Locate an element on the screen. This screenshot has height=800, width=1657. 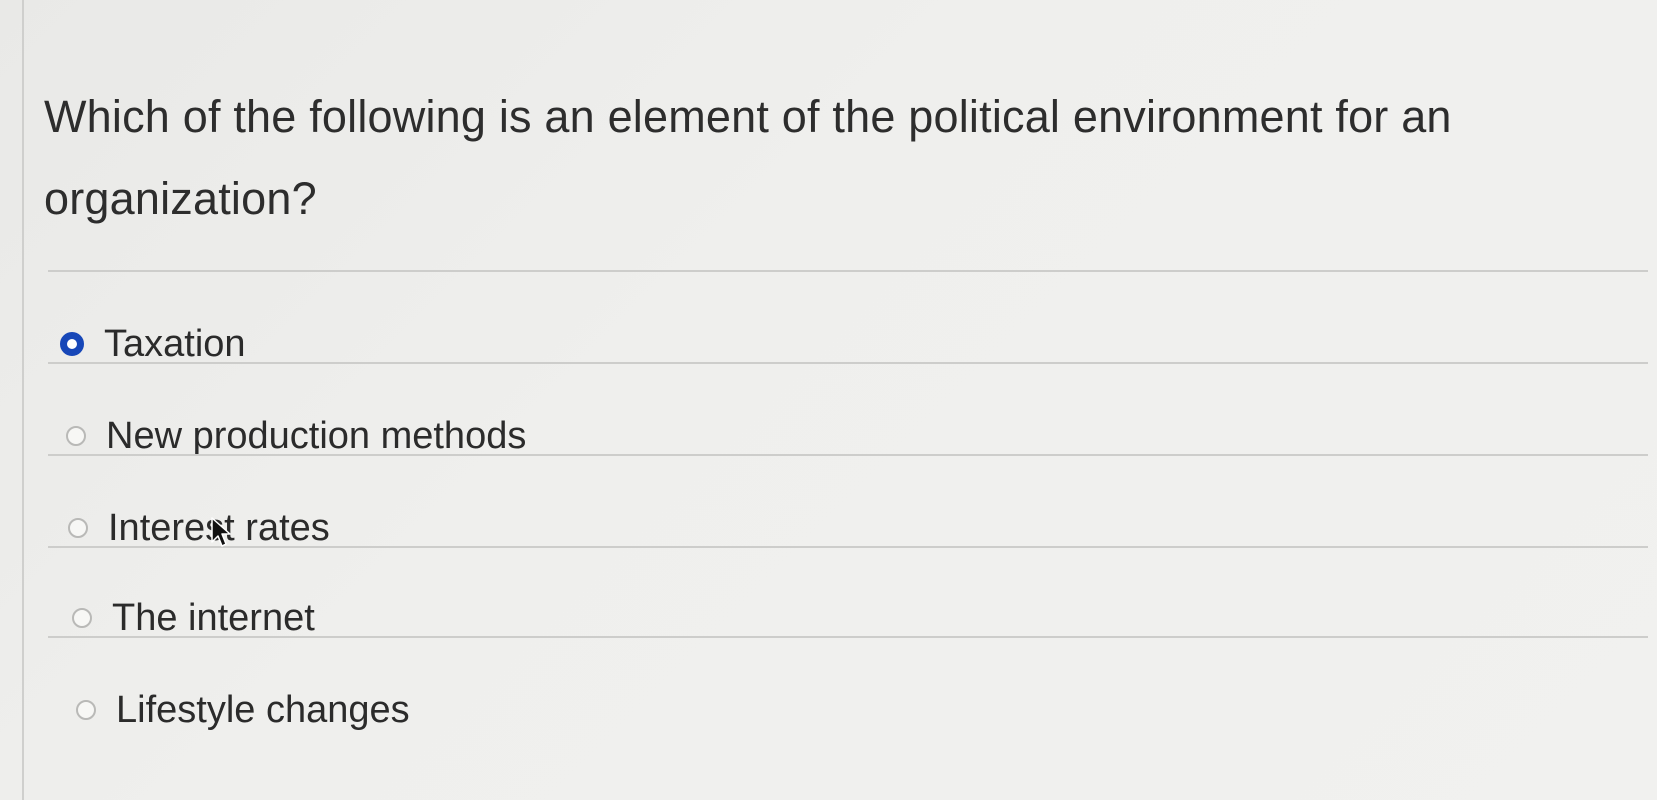
answer-option-new-production-methods: New production methods is located at coordinates (296, 436).